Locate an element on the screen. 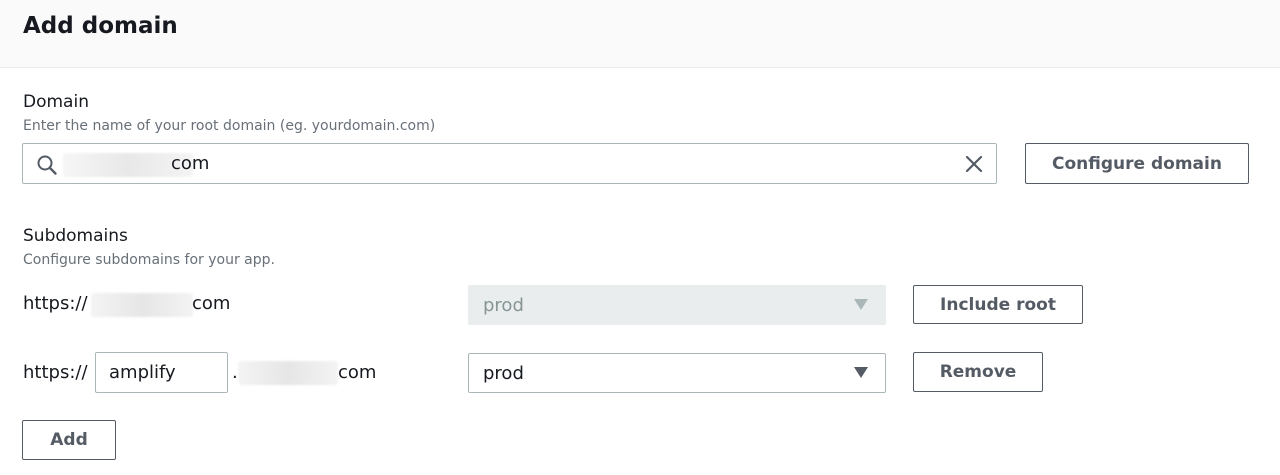 This screenshot has height=475, width=1280. search-icon is located at coordinates (47, 165).